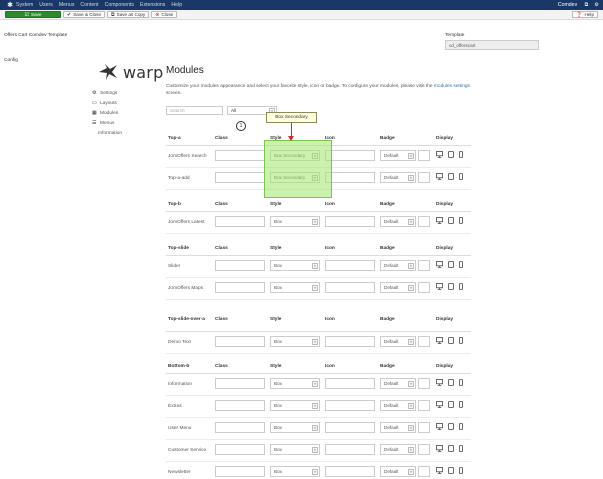  I want to click on joomla-icon: ✱, so click(10, 5).